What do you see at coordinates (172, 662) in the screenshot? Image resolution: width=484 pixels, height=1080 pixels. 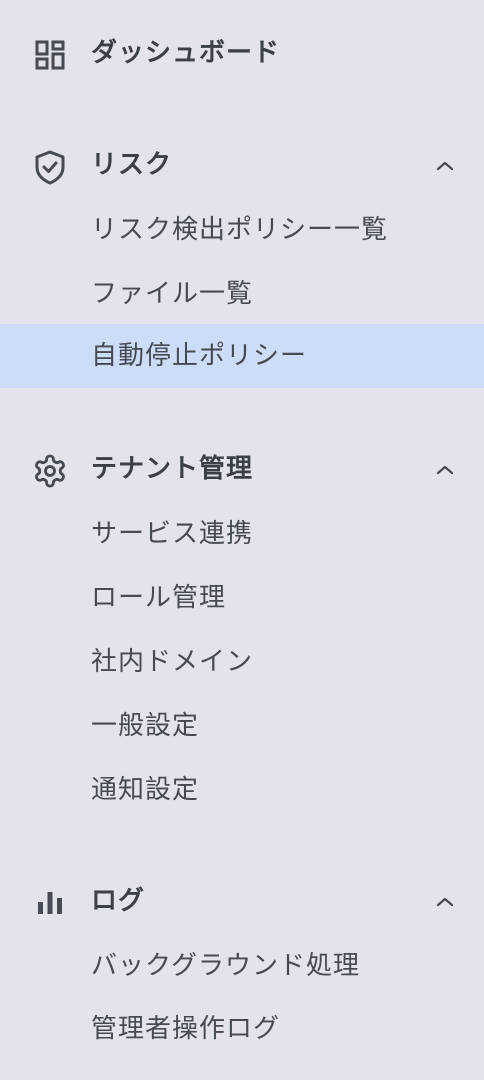 I see `nav-item-label: 社内ドメイン` at bounding box center [172, 662].